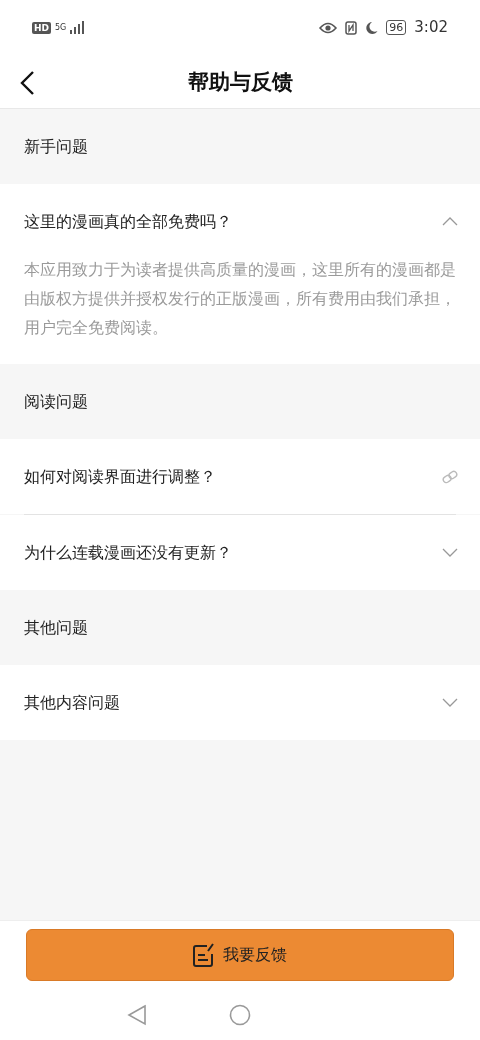  Describe the element at coordinates (77, 27) in the screenshot. I see `signal-icon` at that location.